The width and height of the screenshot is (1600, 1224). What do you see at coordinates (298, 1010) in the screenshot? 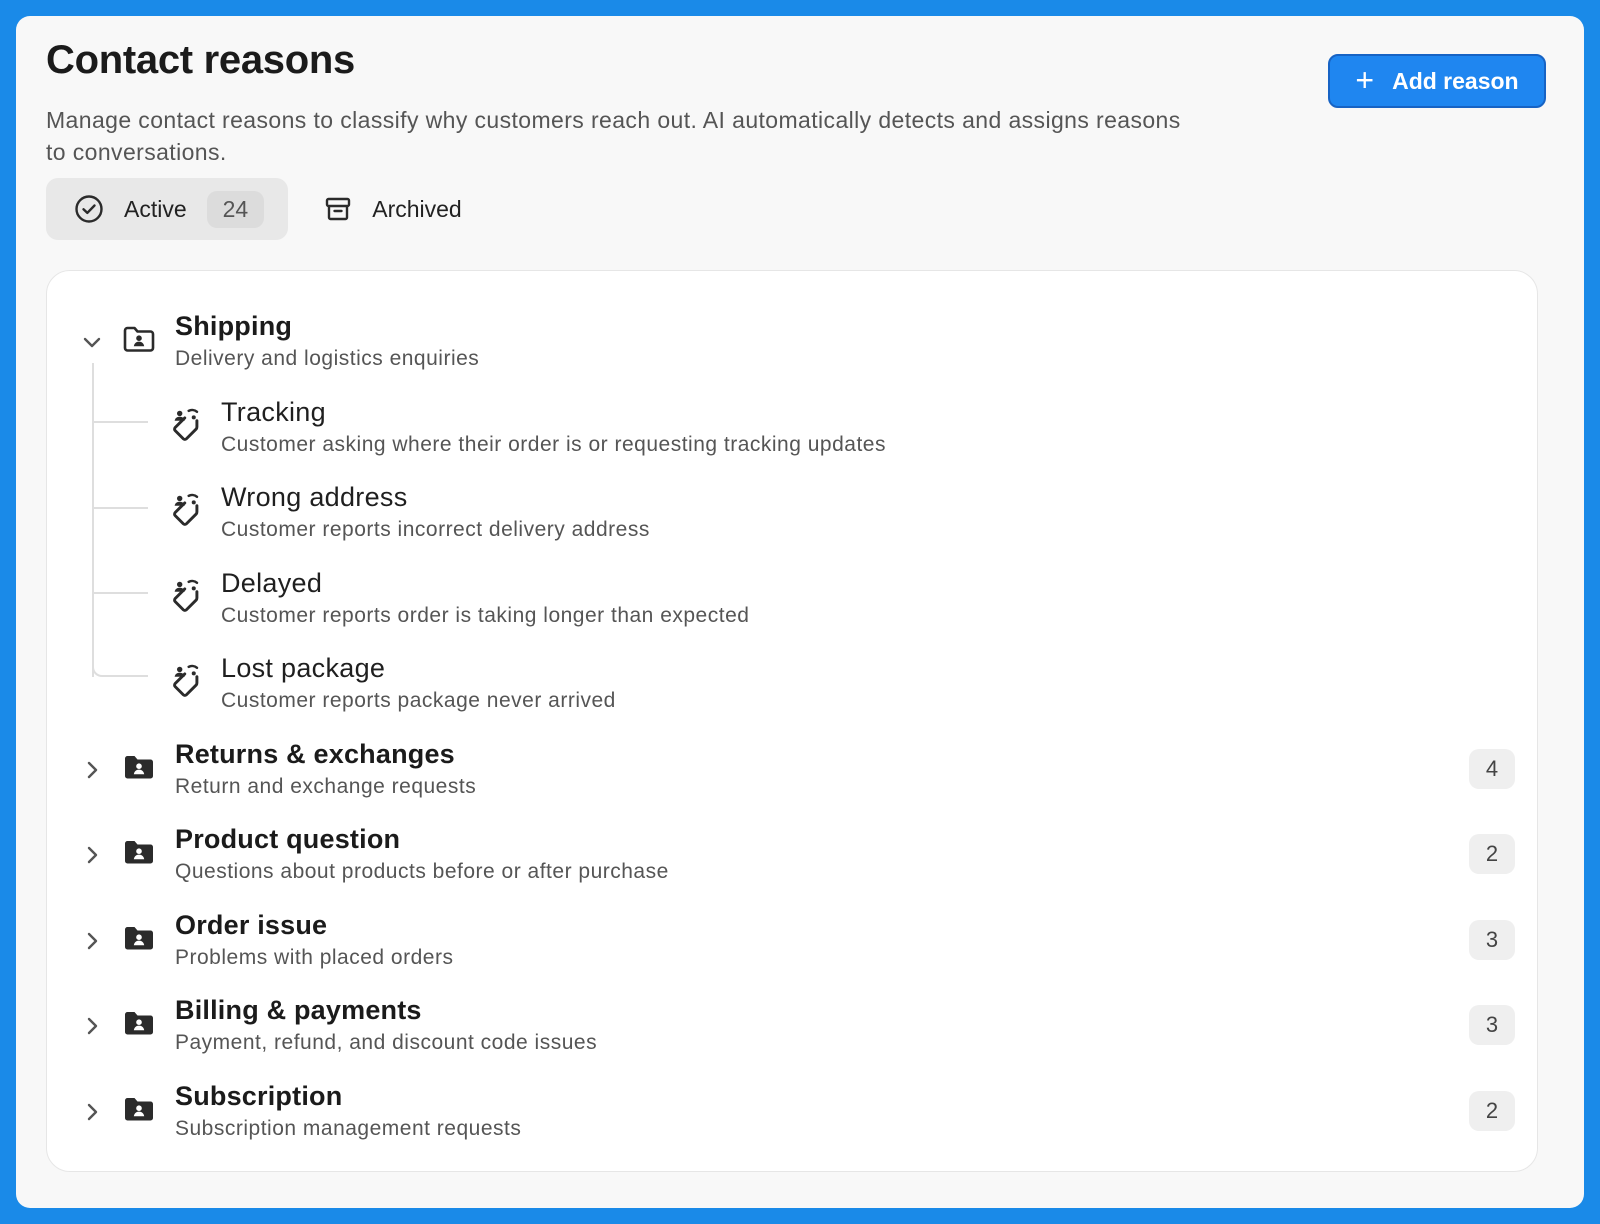
I see `group-title: Billing & payments` at bounding box center [298, 1010].